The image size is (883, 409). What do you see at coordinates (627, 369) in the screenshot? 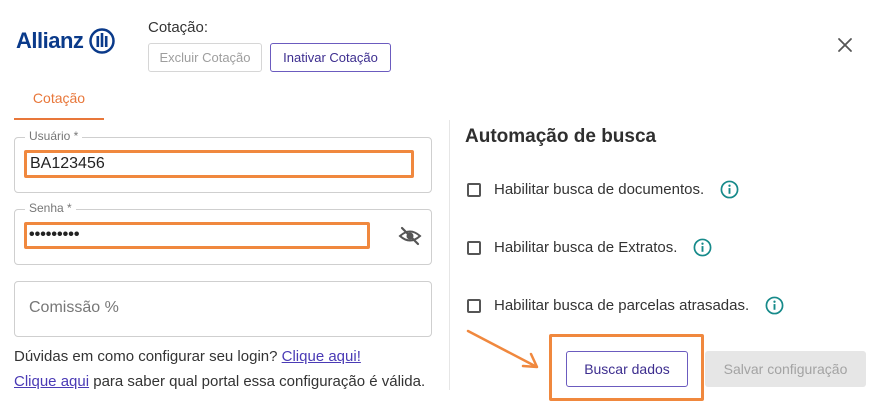
I see `buscar-dados-button: Buscar dados` at bounding box center [627, 369].